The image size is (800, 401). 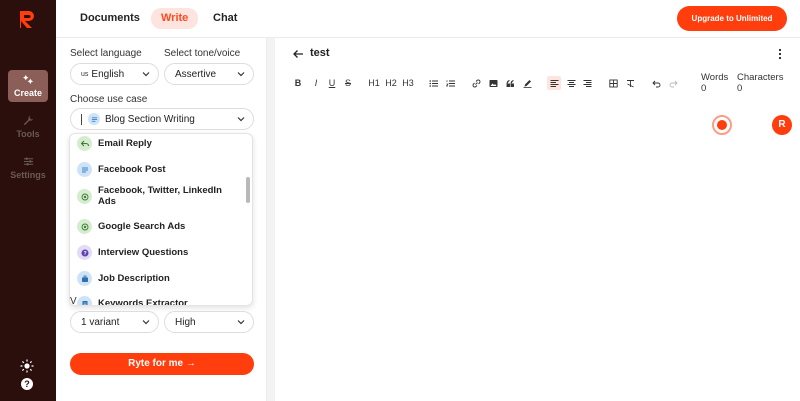 I want to click on tone-label: Select tone/voice, so click(x=202, y=53).